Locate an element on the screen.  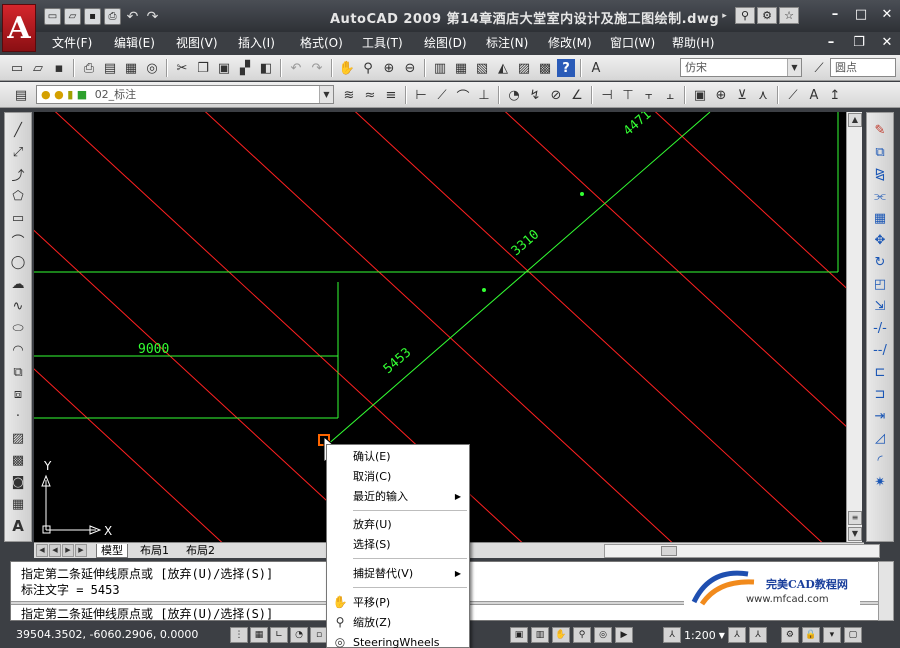
scroll-down-icon: ▼ is located at coordinates (855, 534).